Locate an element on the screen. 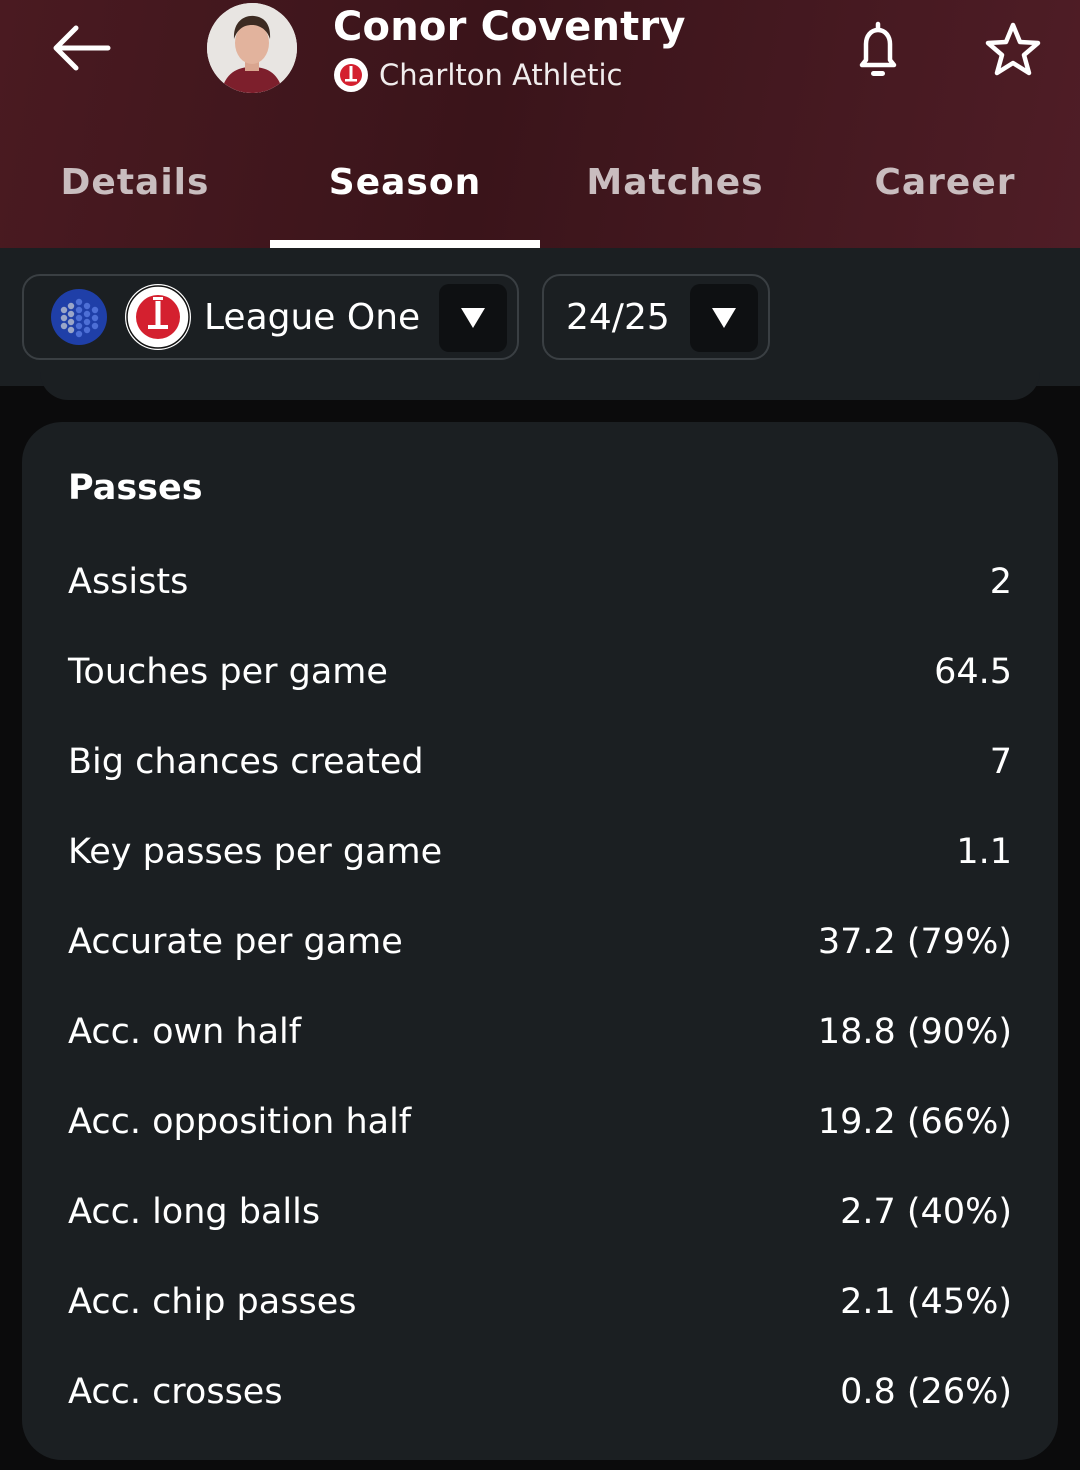 The height and width of the screenshot is (1470, 1080). competition-dropdown-toggle is located at coordinates (473, 318).